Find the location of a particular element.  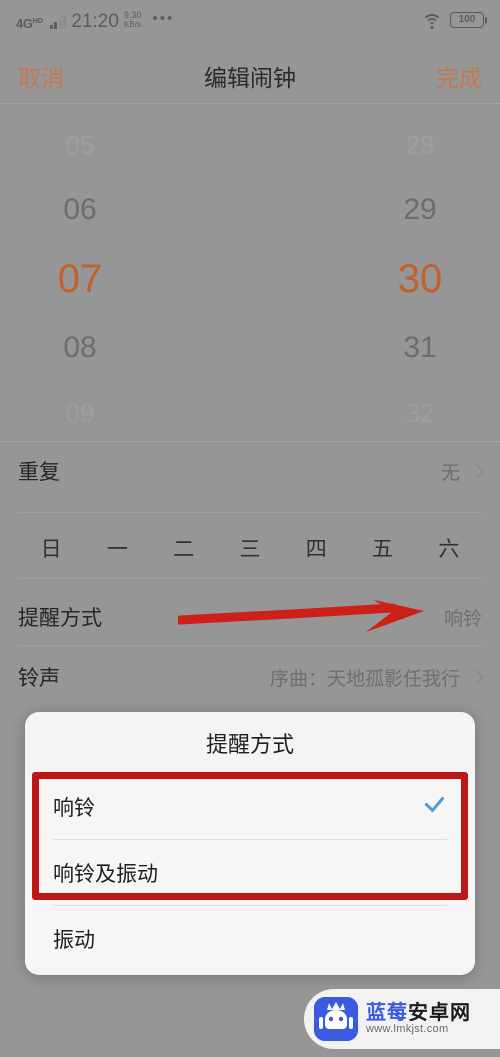

watermark: 蓝莓安卓网 www.lmkjst.com is located at coordinates (402, 1019).